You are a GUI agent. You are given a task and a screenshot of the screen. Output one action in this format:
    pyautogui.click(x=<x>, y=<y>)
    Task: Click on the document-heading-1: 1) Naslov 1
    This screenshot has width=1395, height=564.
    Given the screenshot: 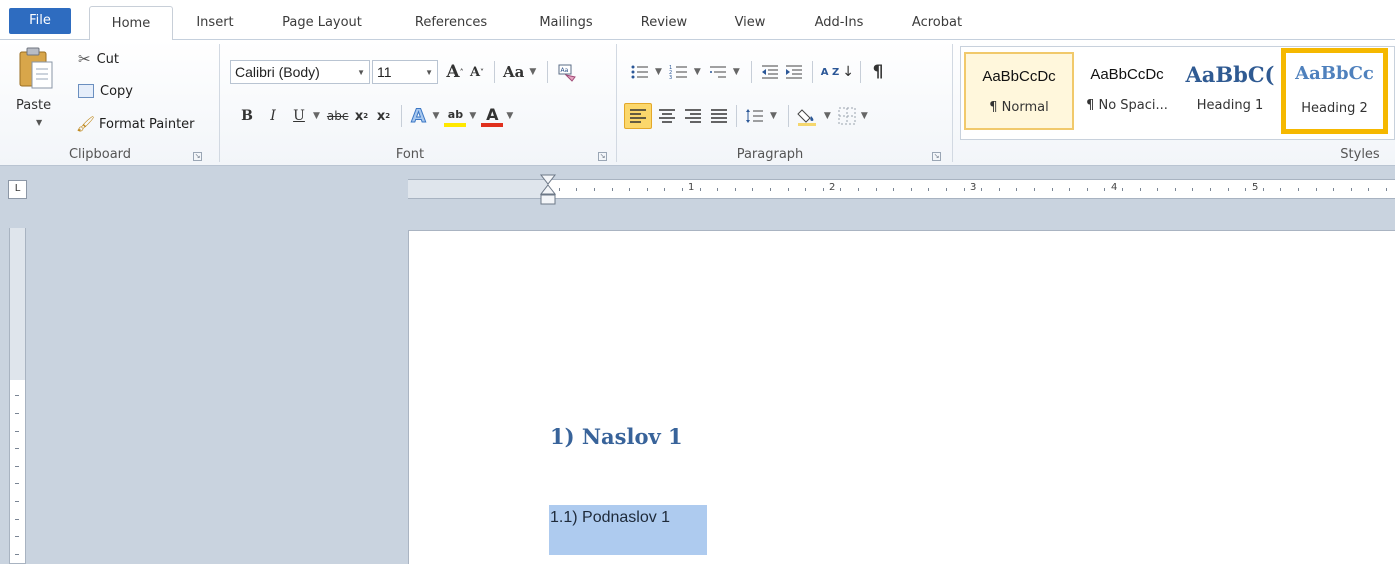 What is the action you would take?
    pyautogui.click(x=616, y=436)
    